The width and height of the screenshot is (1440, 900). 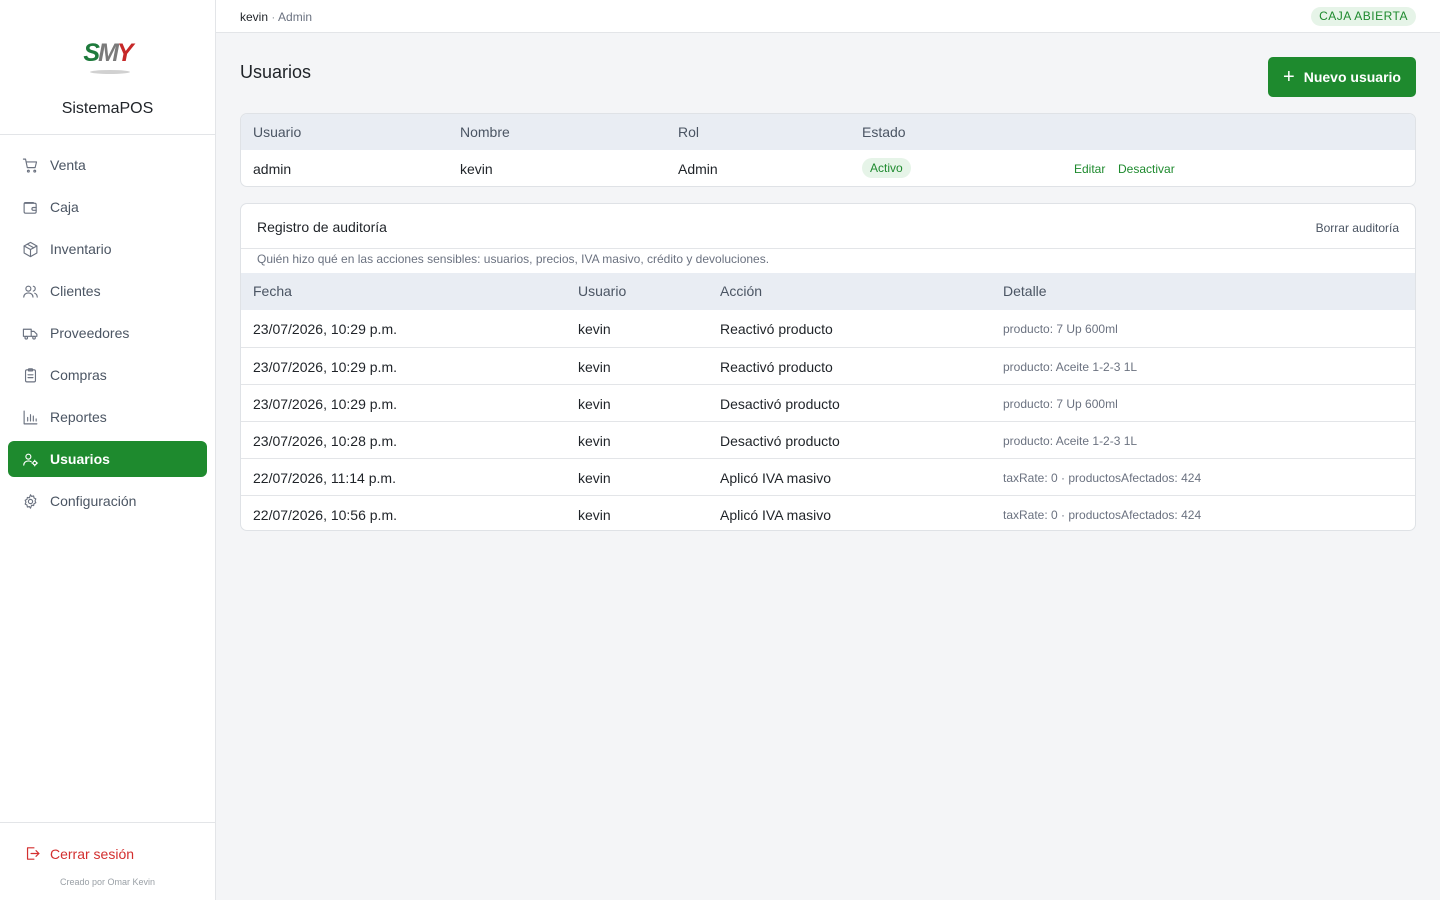 I want to click on sidebar-item-label: Caja, so click(x=64, y=207).